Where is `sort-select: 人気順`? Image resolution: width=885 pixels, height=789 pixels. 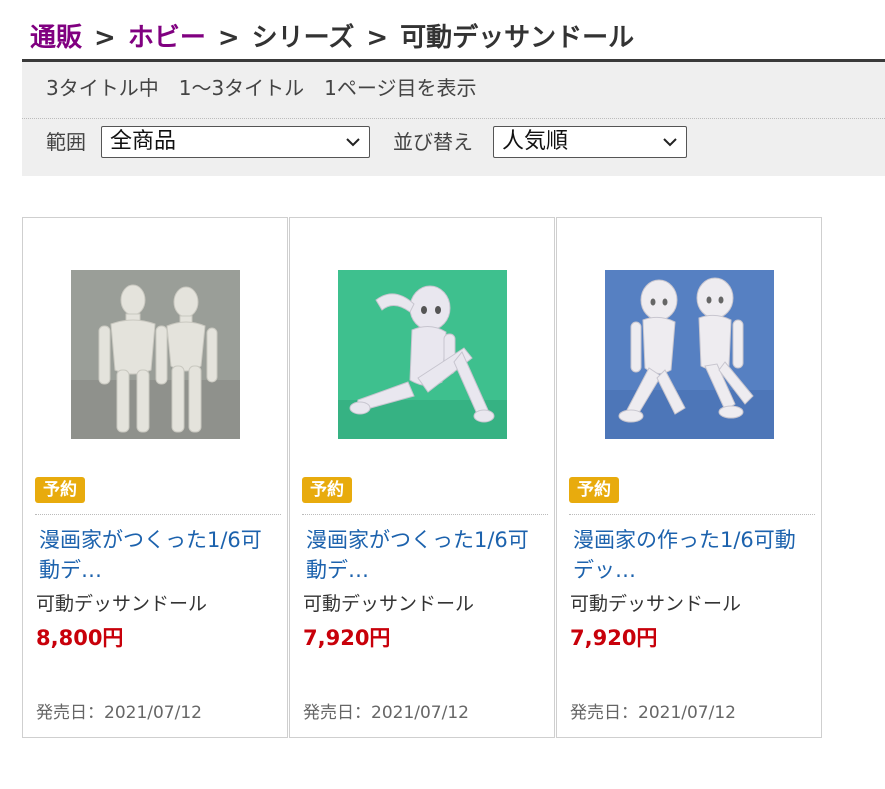 sort-select: 人気順 is located at coordinates (590, 142).